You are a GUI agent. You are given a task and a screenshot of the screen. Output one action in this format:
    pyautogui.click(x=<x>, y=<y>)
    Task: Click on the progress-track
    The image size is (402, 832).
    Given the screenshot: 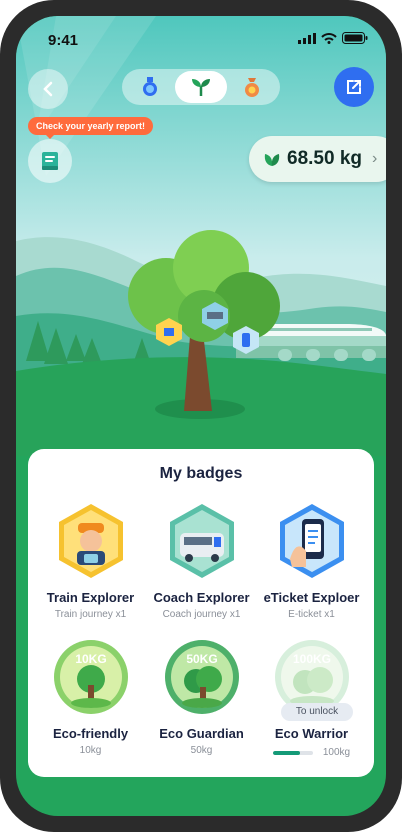 What is the action you would take?
    pyautogui.click(x=292, y=752)
    